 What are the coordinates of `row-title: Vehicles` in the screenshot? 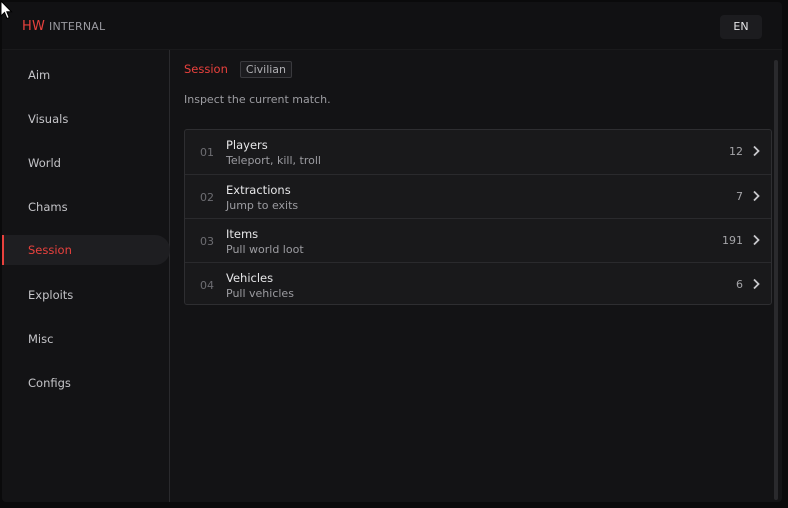 It's located at (250, 278).